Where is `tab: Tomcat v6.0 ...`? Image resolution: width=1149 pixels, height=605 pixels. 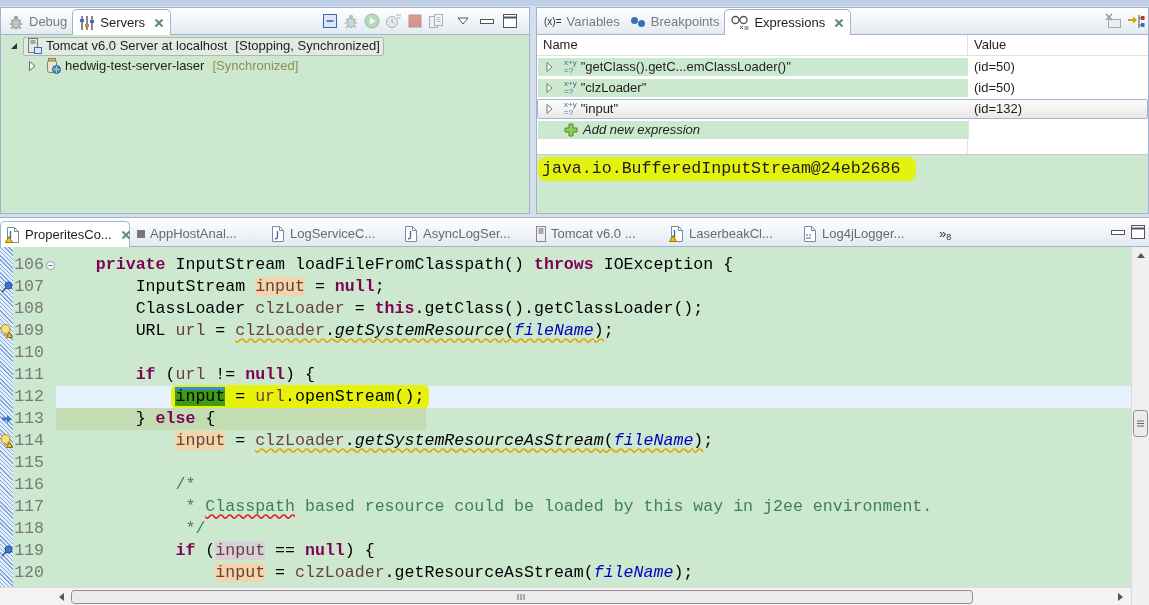 tab: Tomcat v6.0 ... is located at coordinates (597, 233).